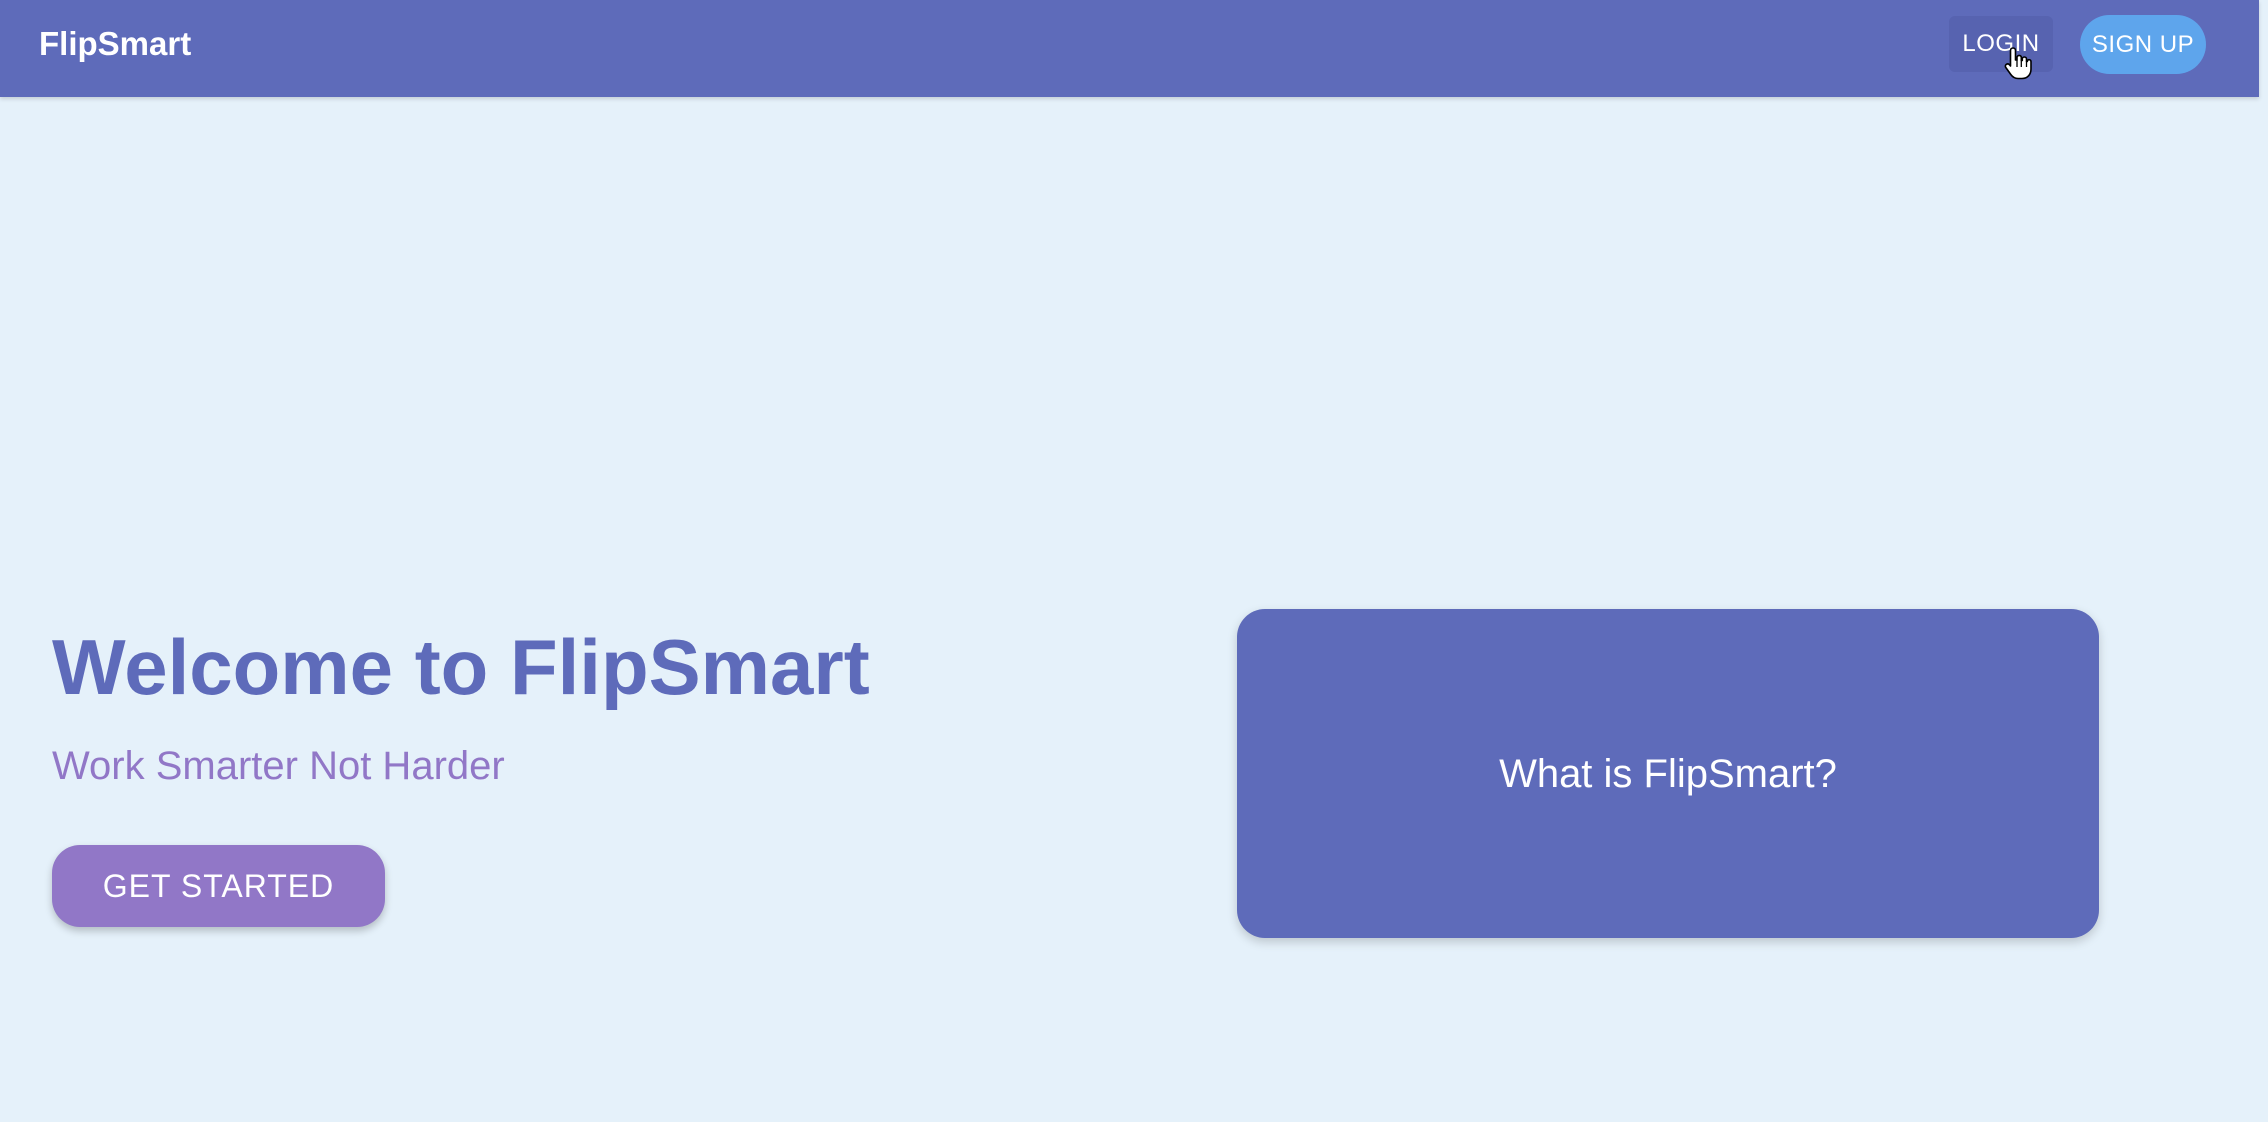  Describe the element at coordinates (218, 886) in the screenshot. I see `get-started-button: GET STARTED` at that location.